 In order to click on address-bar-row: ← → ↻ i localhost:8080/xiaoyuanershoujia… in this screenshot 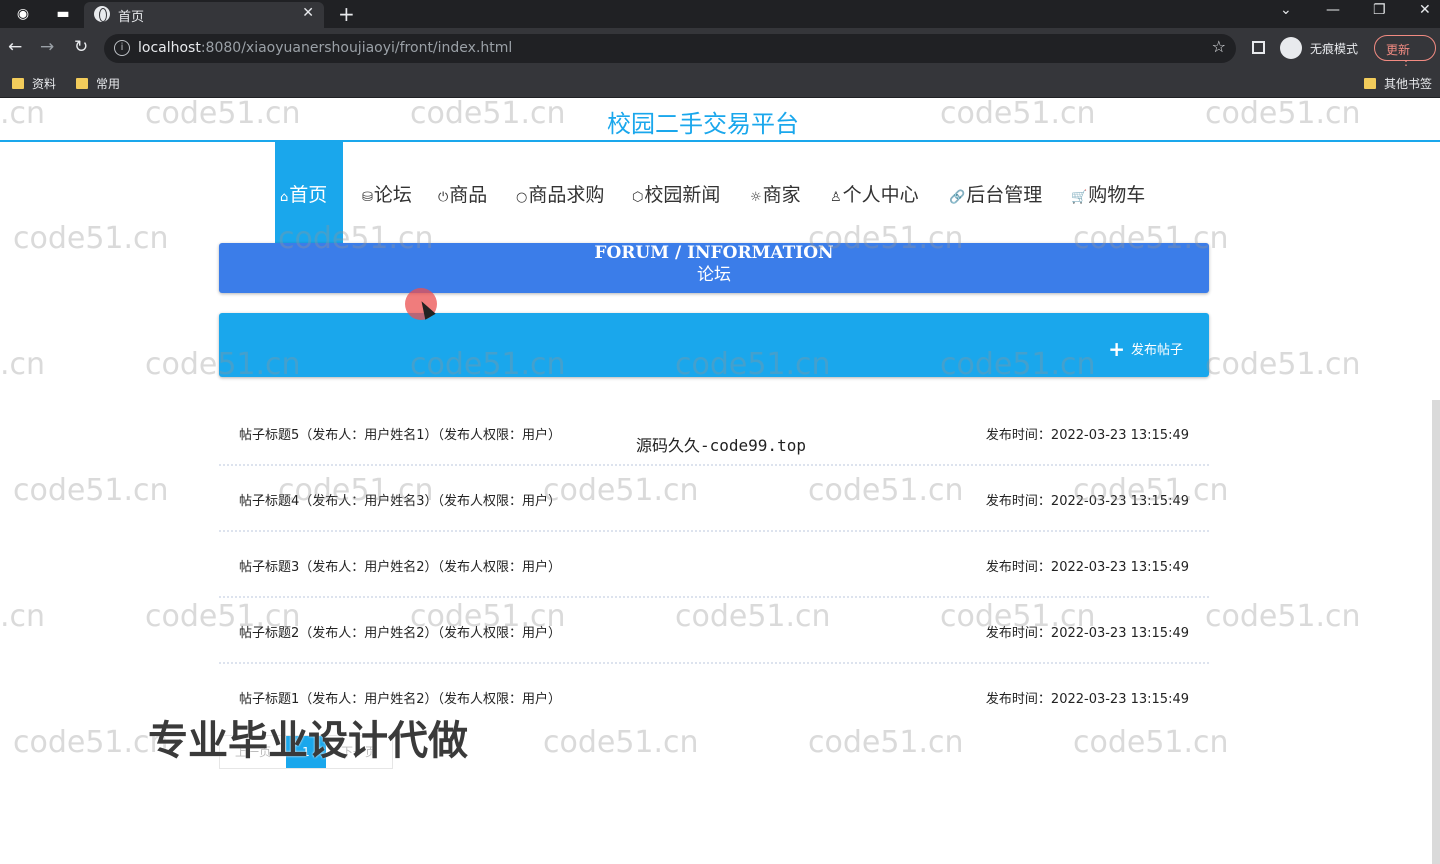, I will do `click(720, 50)`.